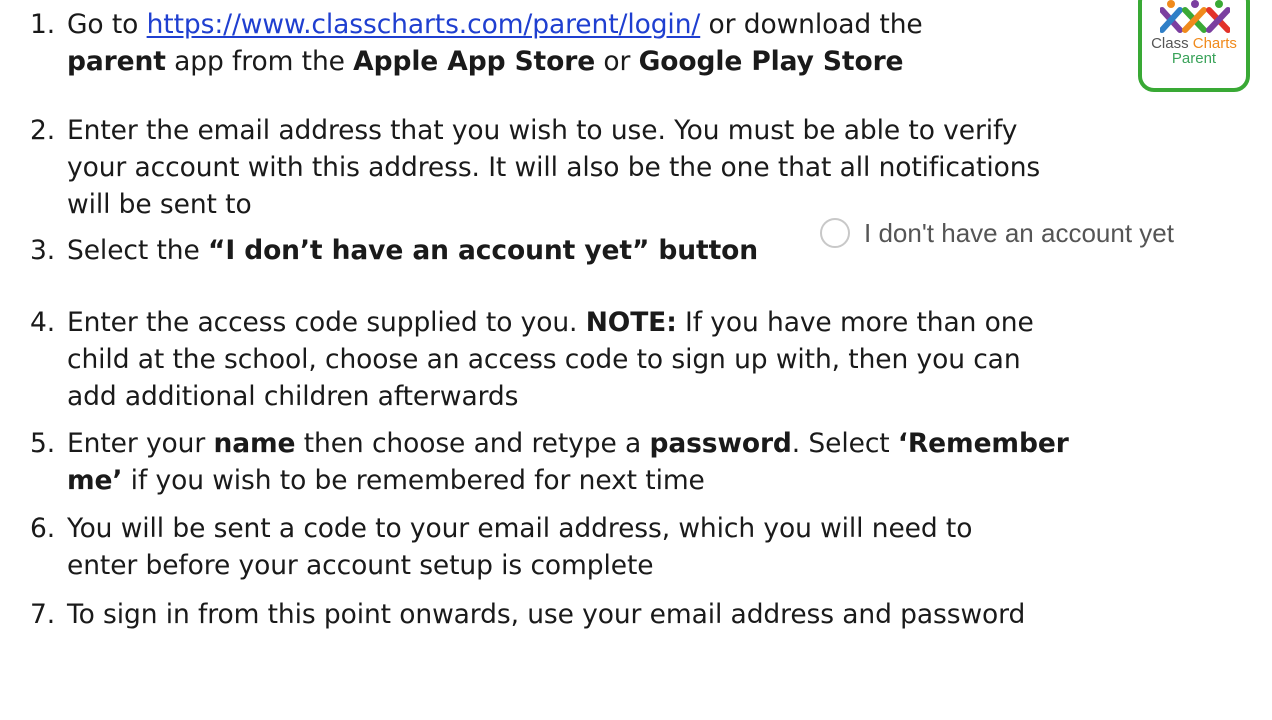 Image resolution: width=1272 pixels, height=720 pixels. Describe the element at coordinates (855, 322) in the screenshot. I see `step-text: If you have more than one` at that location.